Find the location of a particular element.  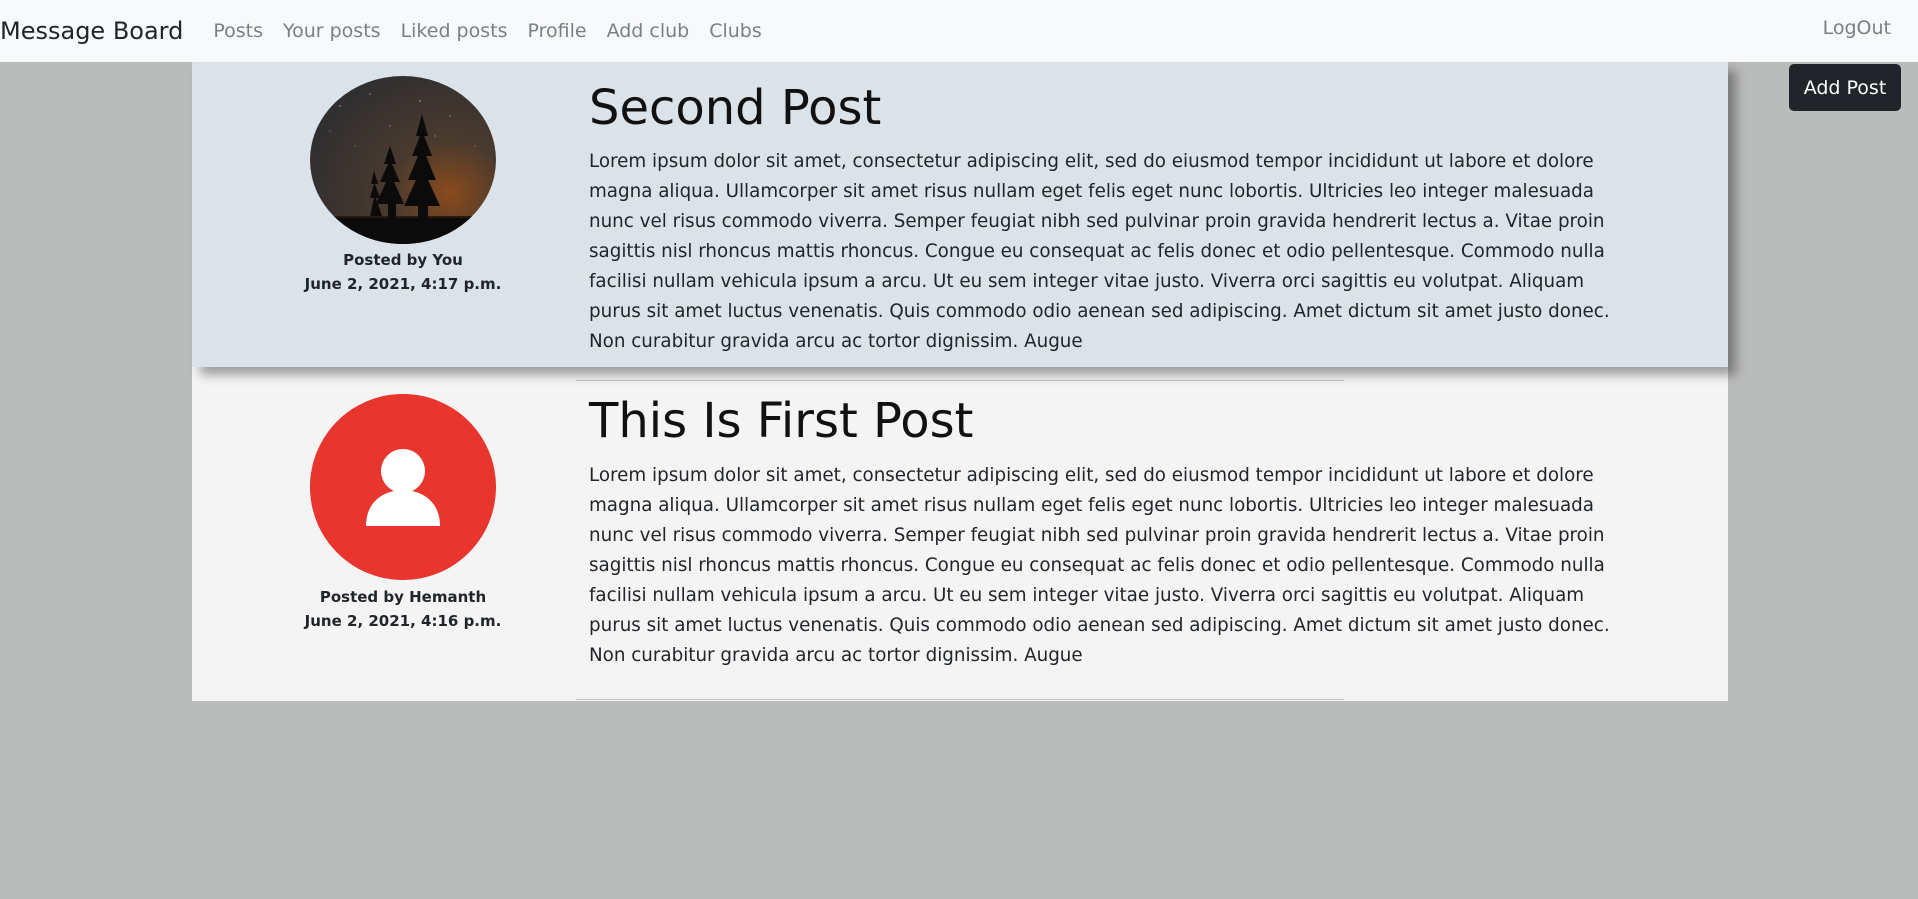

nav-link-your-posts: Your posts is located at coordinates (332, 31).